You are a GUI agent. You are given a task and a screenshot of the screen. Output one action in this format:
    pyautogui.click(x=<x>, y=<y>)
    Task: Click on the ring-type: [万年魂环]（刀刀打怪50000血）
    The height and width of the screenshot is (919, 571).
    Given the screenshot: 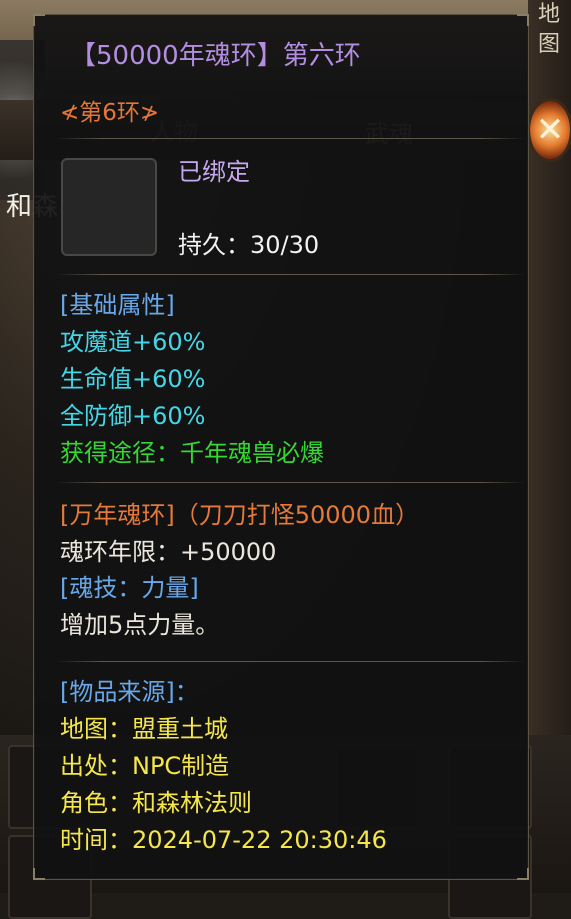 What is the action you would take?
    pyautogui.click(x=240, y=515)
    